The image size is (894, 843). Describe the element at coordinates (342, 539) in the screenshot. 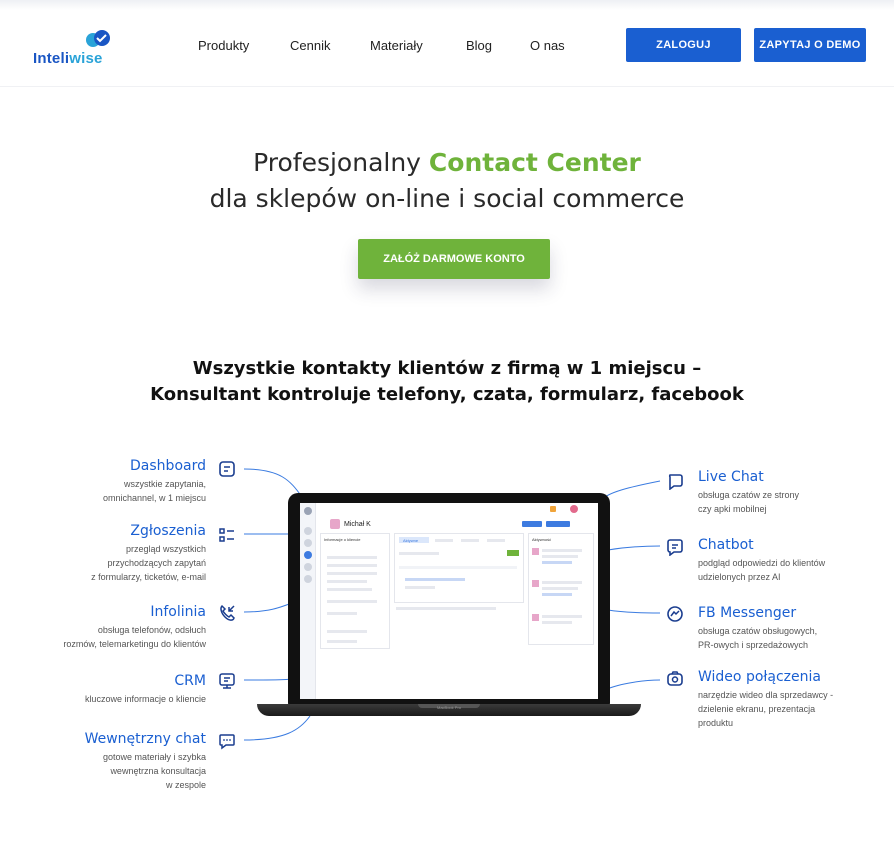

I see `panel-title: Informacje o kliencie` at that location.